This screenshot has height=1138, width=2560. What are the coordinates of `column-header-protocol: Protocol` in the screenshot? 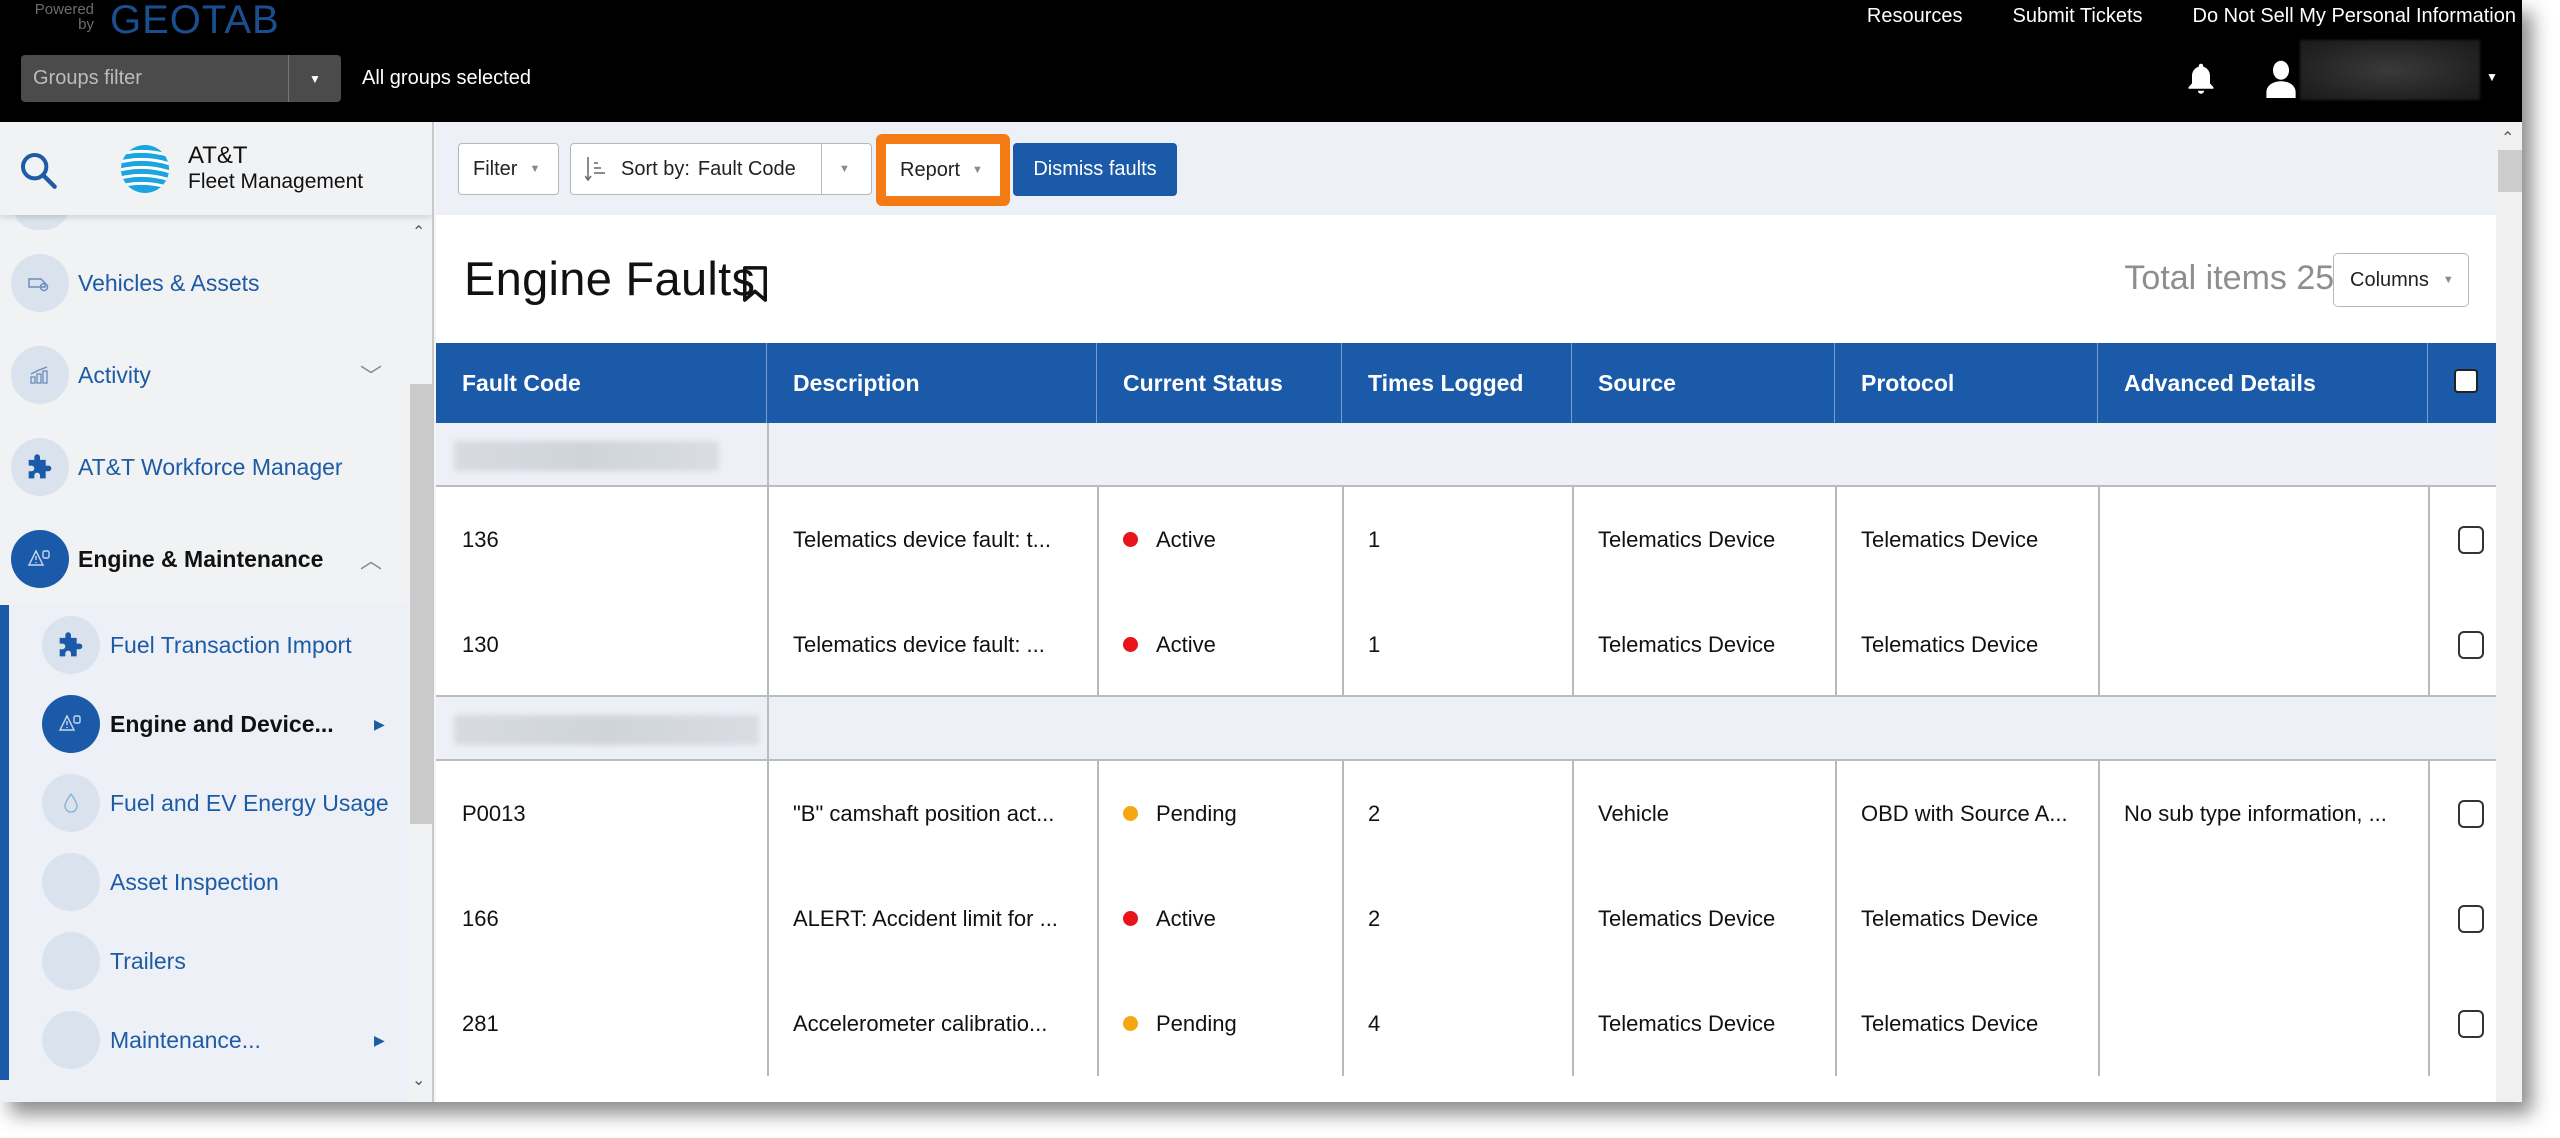 It's located at (1966, 383).